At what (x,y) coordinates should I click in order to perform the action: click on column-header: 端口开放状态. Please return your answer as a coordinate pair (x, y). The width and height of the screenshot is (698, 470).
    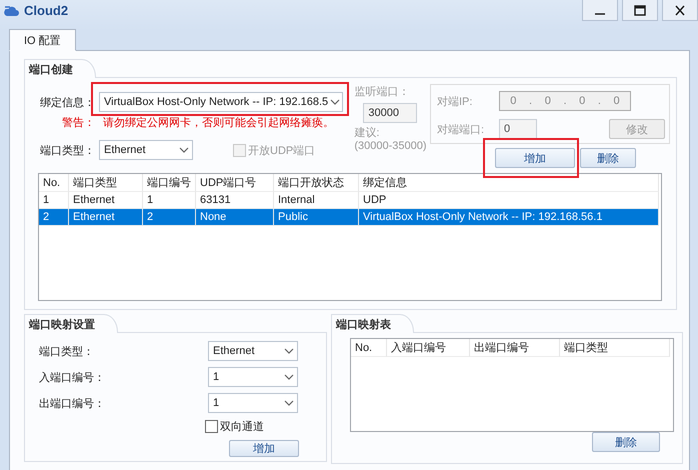
    Looking at the image, I should click on (316, 183).